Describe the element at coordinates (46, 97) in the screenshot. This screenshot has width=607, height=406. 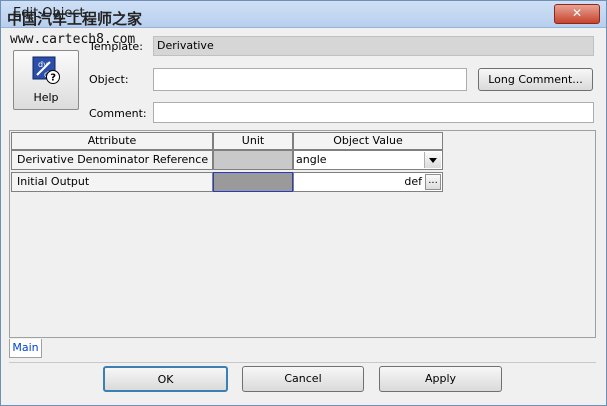
I see `help-label: Help` at that location.